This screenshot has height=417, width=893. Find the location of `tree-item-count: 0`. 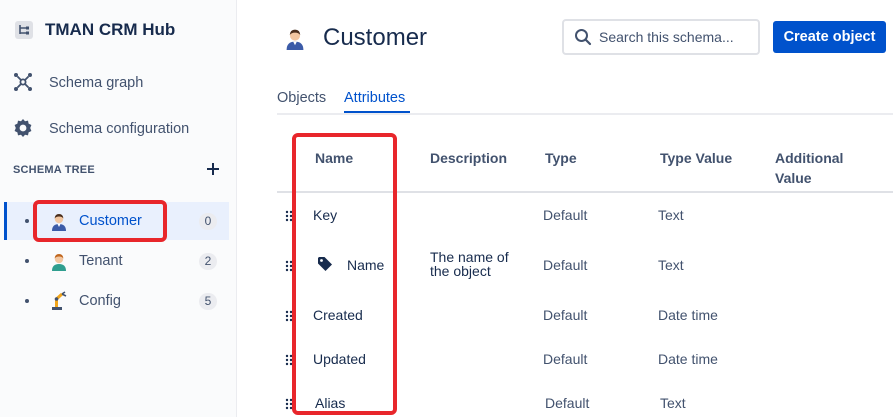

tree-item-count: 0 is located at coordinates (208, 221).